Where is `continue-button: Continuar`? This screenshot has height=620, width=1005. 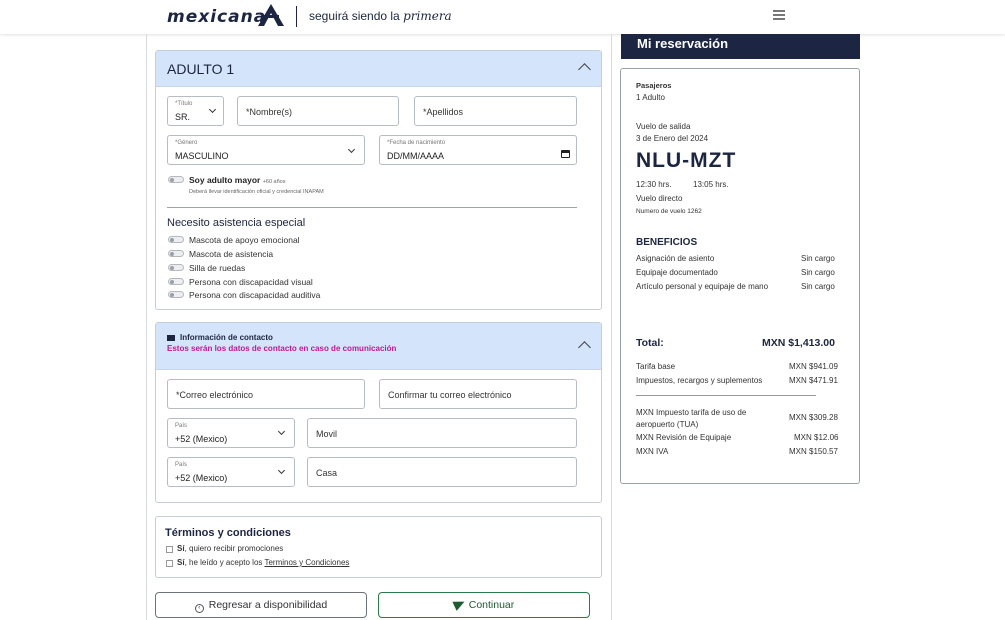 continue-button: Continuar is located at coordinates (484, 605).